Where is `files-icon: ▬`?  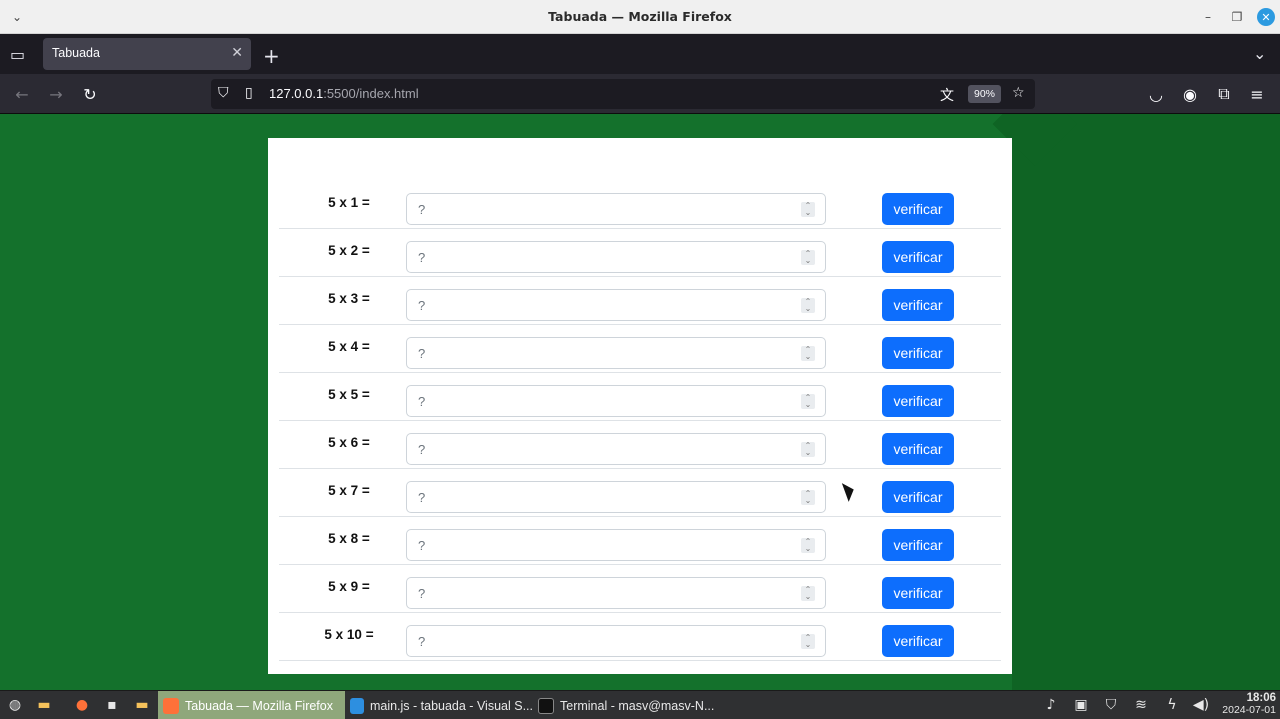
files-icon: ▬ is located at coordinates (44, 705).